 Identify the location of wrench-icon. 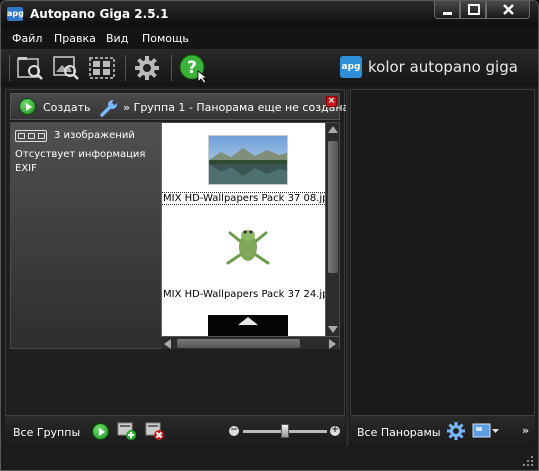
(108, 108).